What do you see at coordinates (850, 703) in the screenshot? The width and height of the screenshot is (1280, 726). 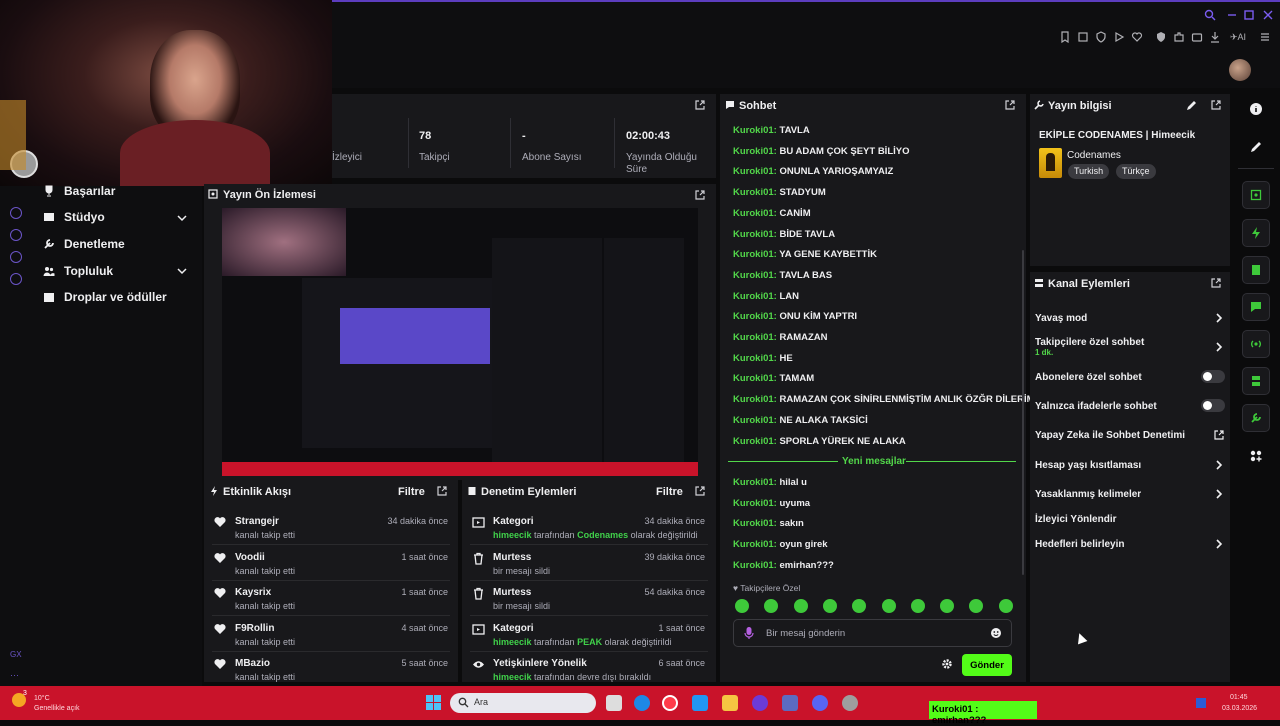 I see `app-icon` at bounding box center [850, 703].